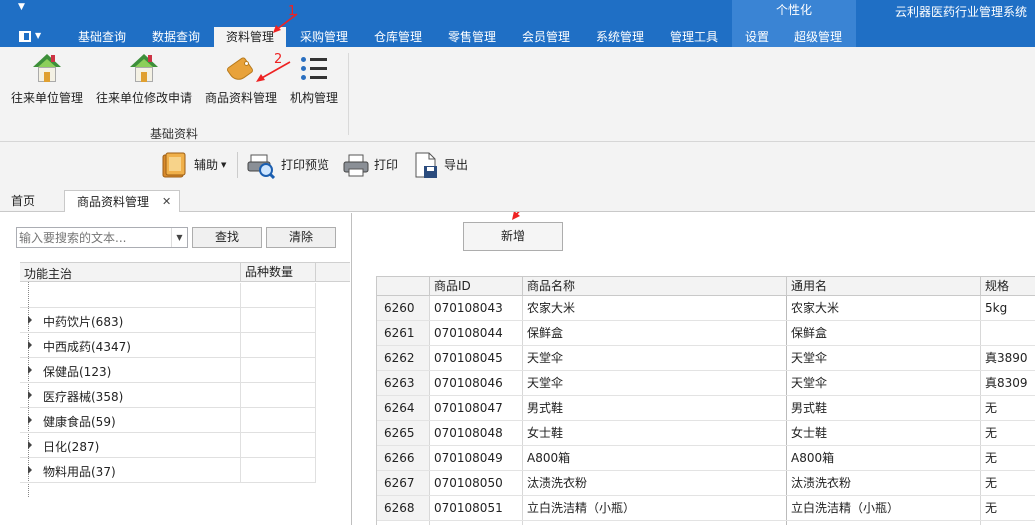 This screenshot has height=525, width=1035. Describe the element at coordinates (845, 508) in the screenshot. I see `cell-generic-name: 立白洗洁精（小瓶）` at that location.